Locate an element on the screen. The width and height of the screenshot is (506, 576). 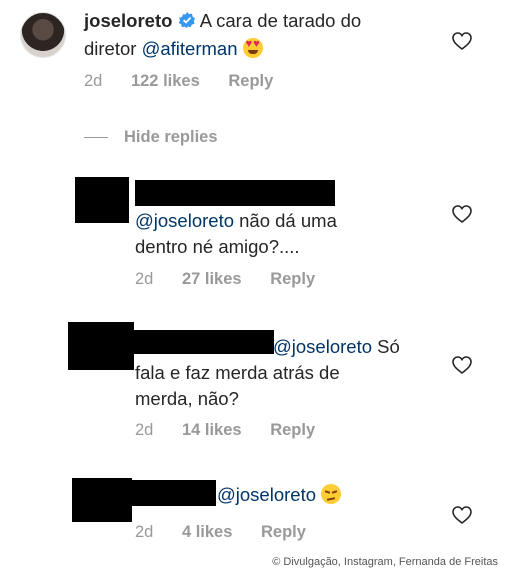
hide-replies-button: Hide replies is located at coordinates (151, 137).